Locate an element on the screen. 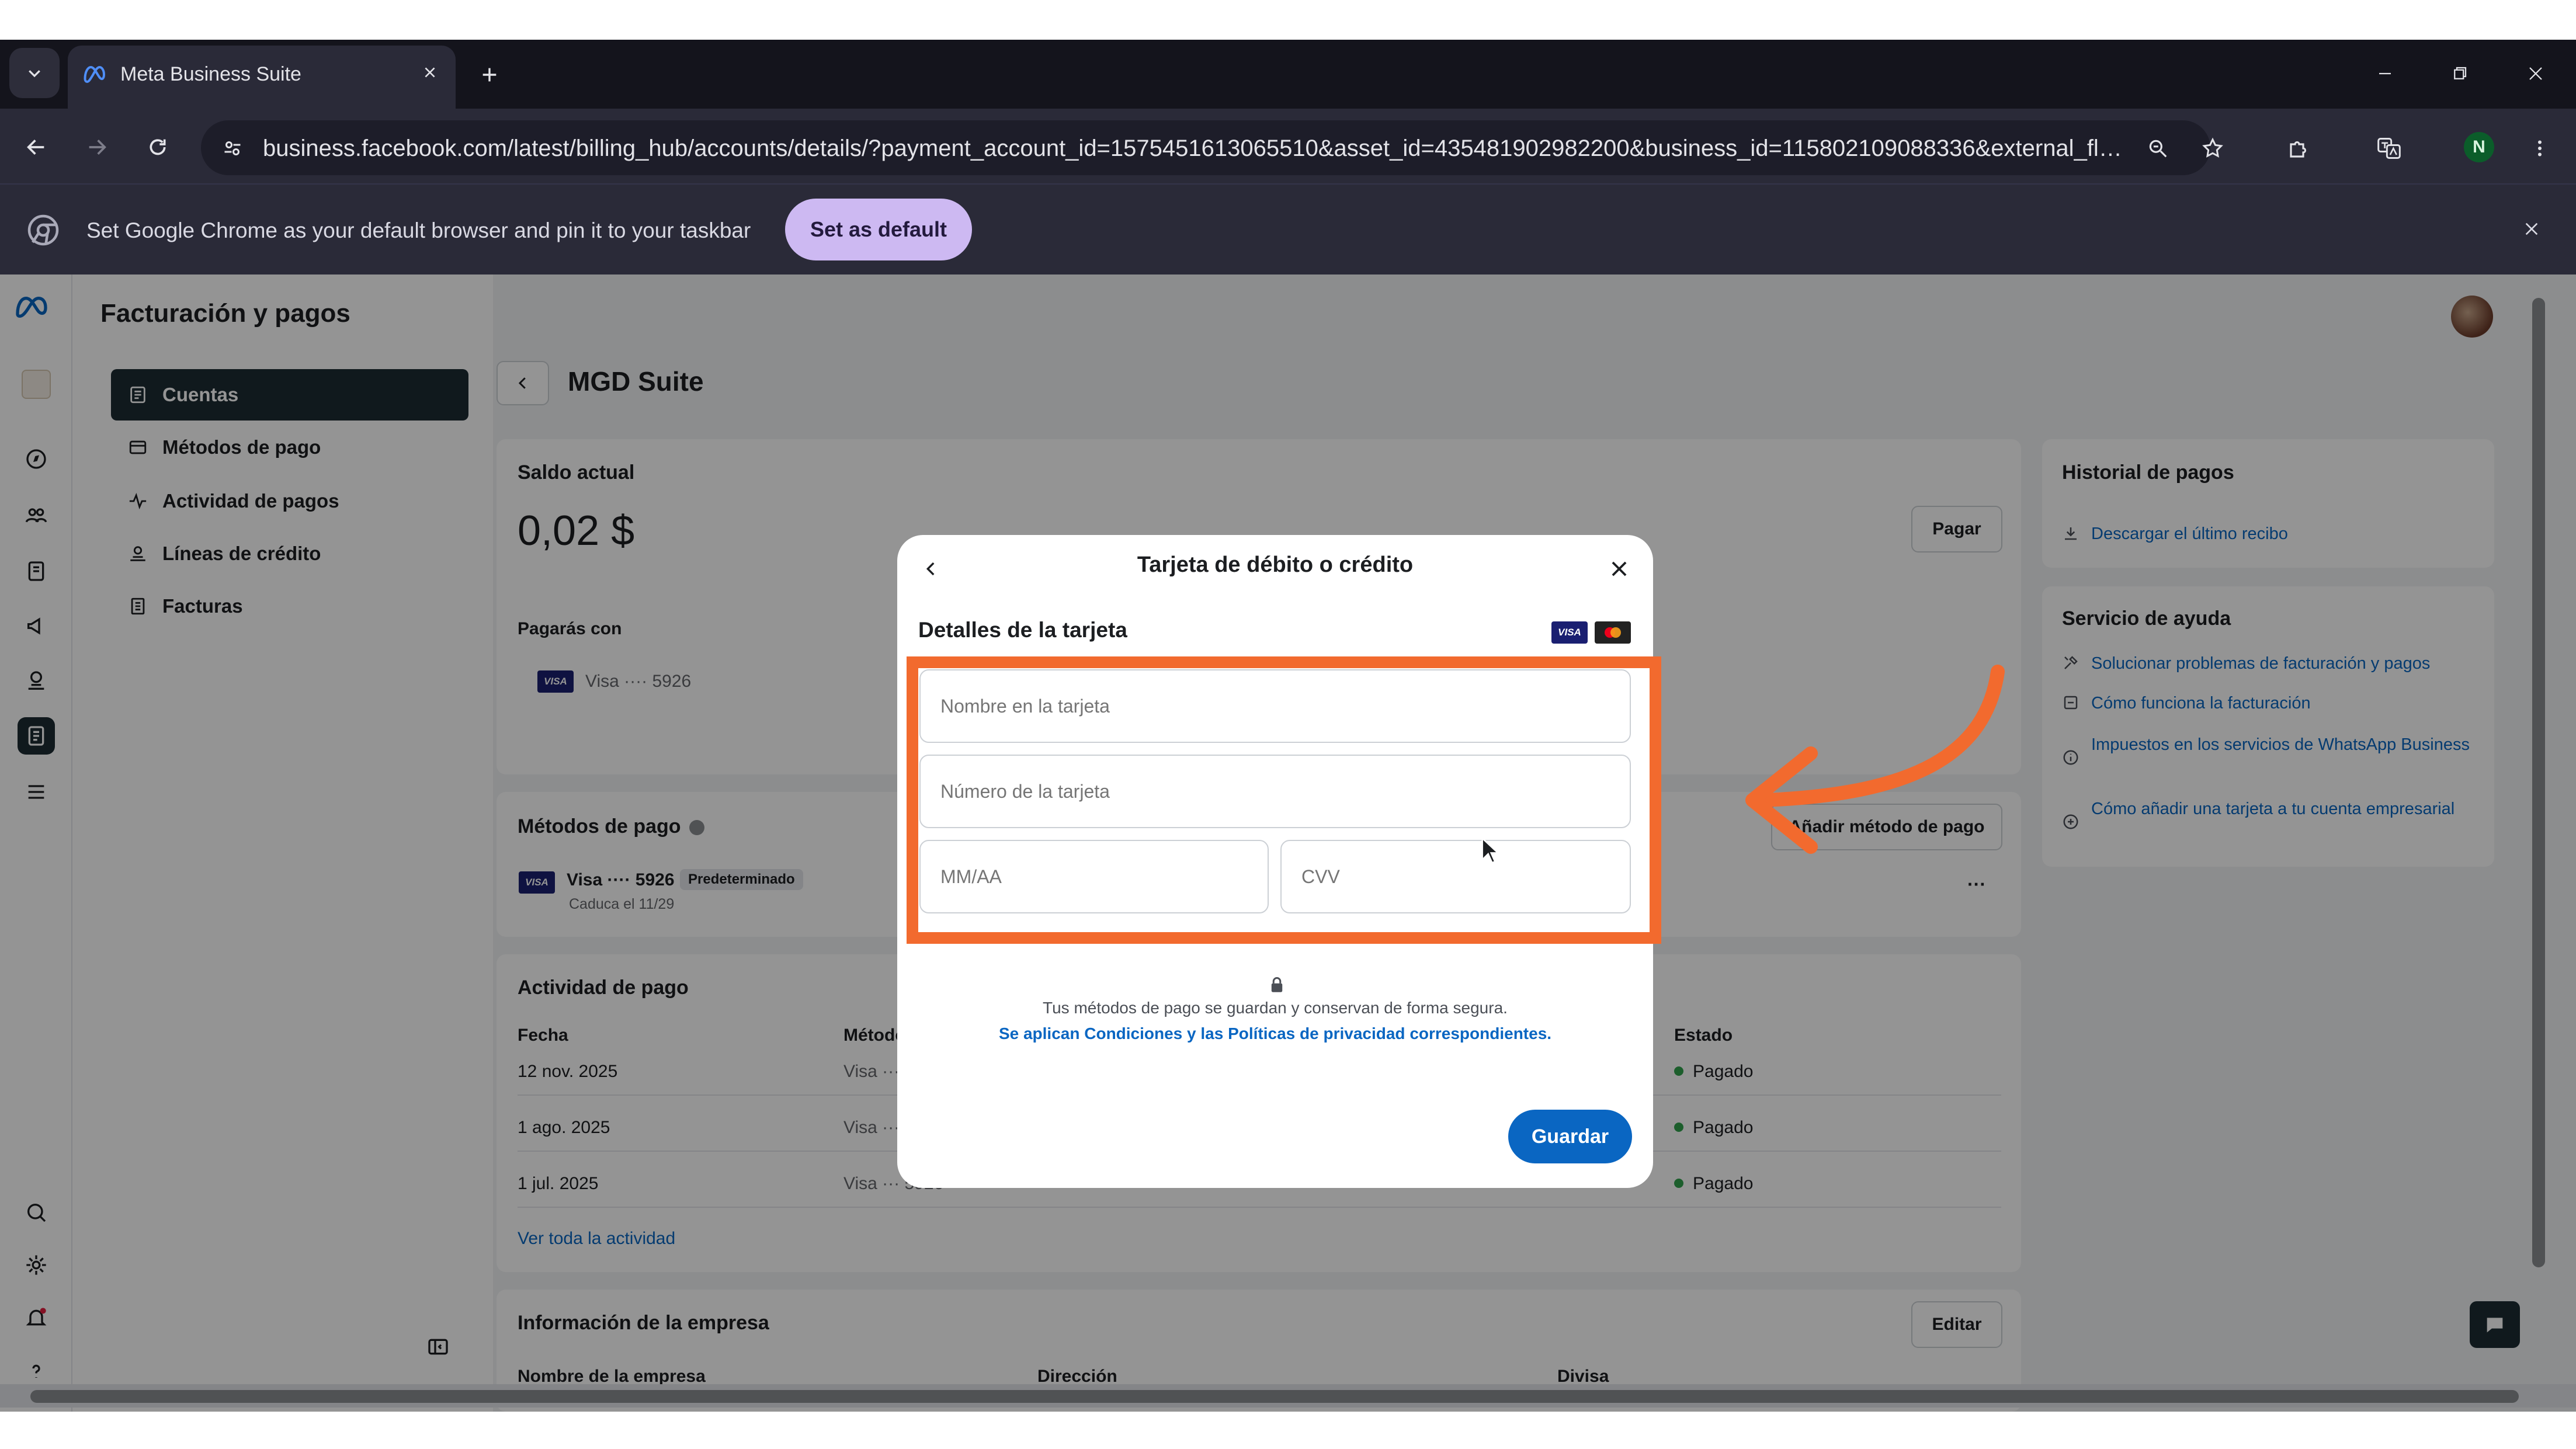 This screenshot has height=1449, width=2576. bottom-letterbox is located at coordinates (1288, 1431).